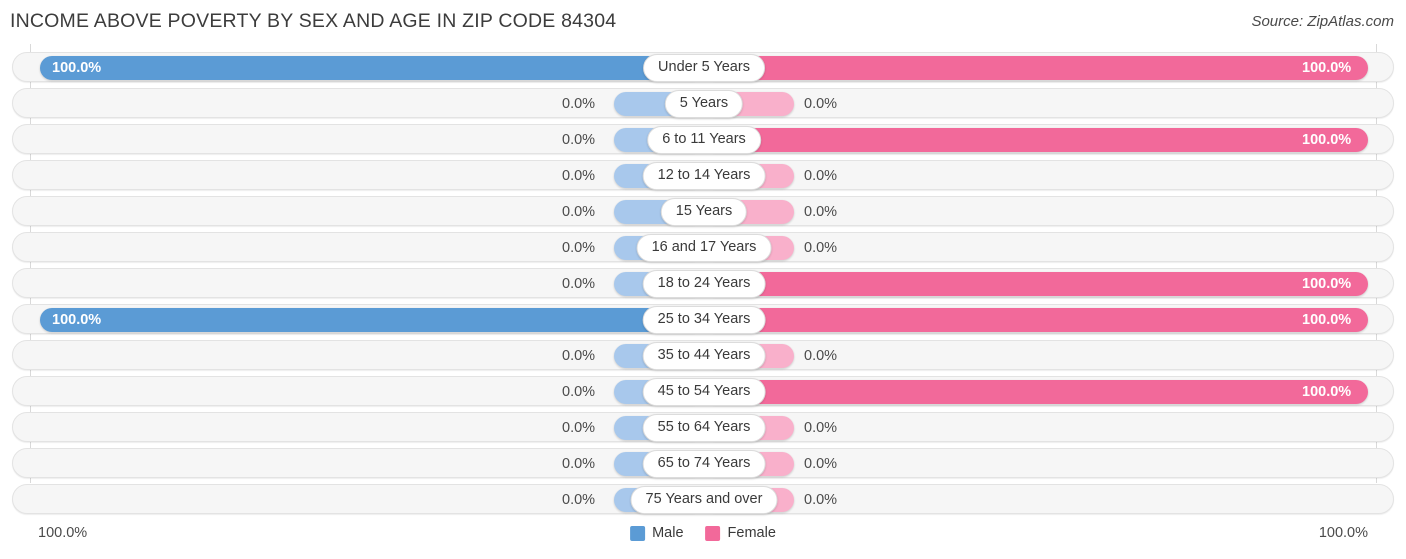 The image size is (1406, 559). I want to click on legend-label: Male, so click(668, 533).